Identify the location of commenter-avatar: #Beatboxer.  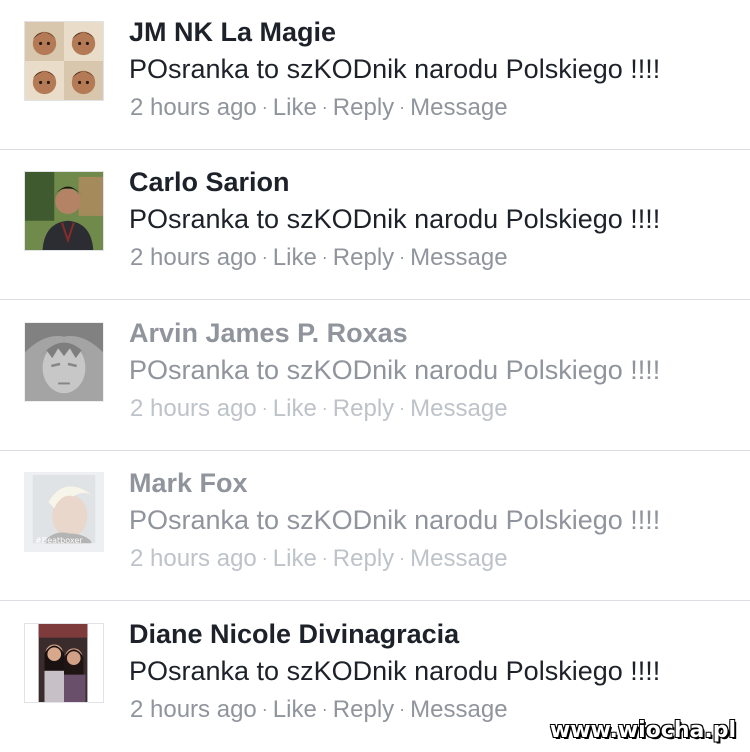
(64, 512).